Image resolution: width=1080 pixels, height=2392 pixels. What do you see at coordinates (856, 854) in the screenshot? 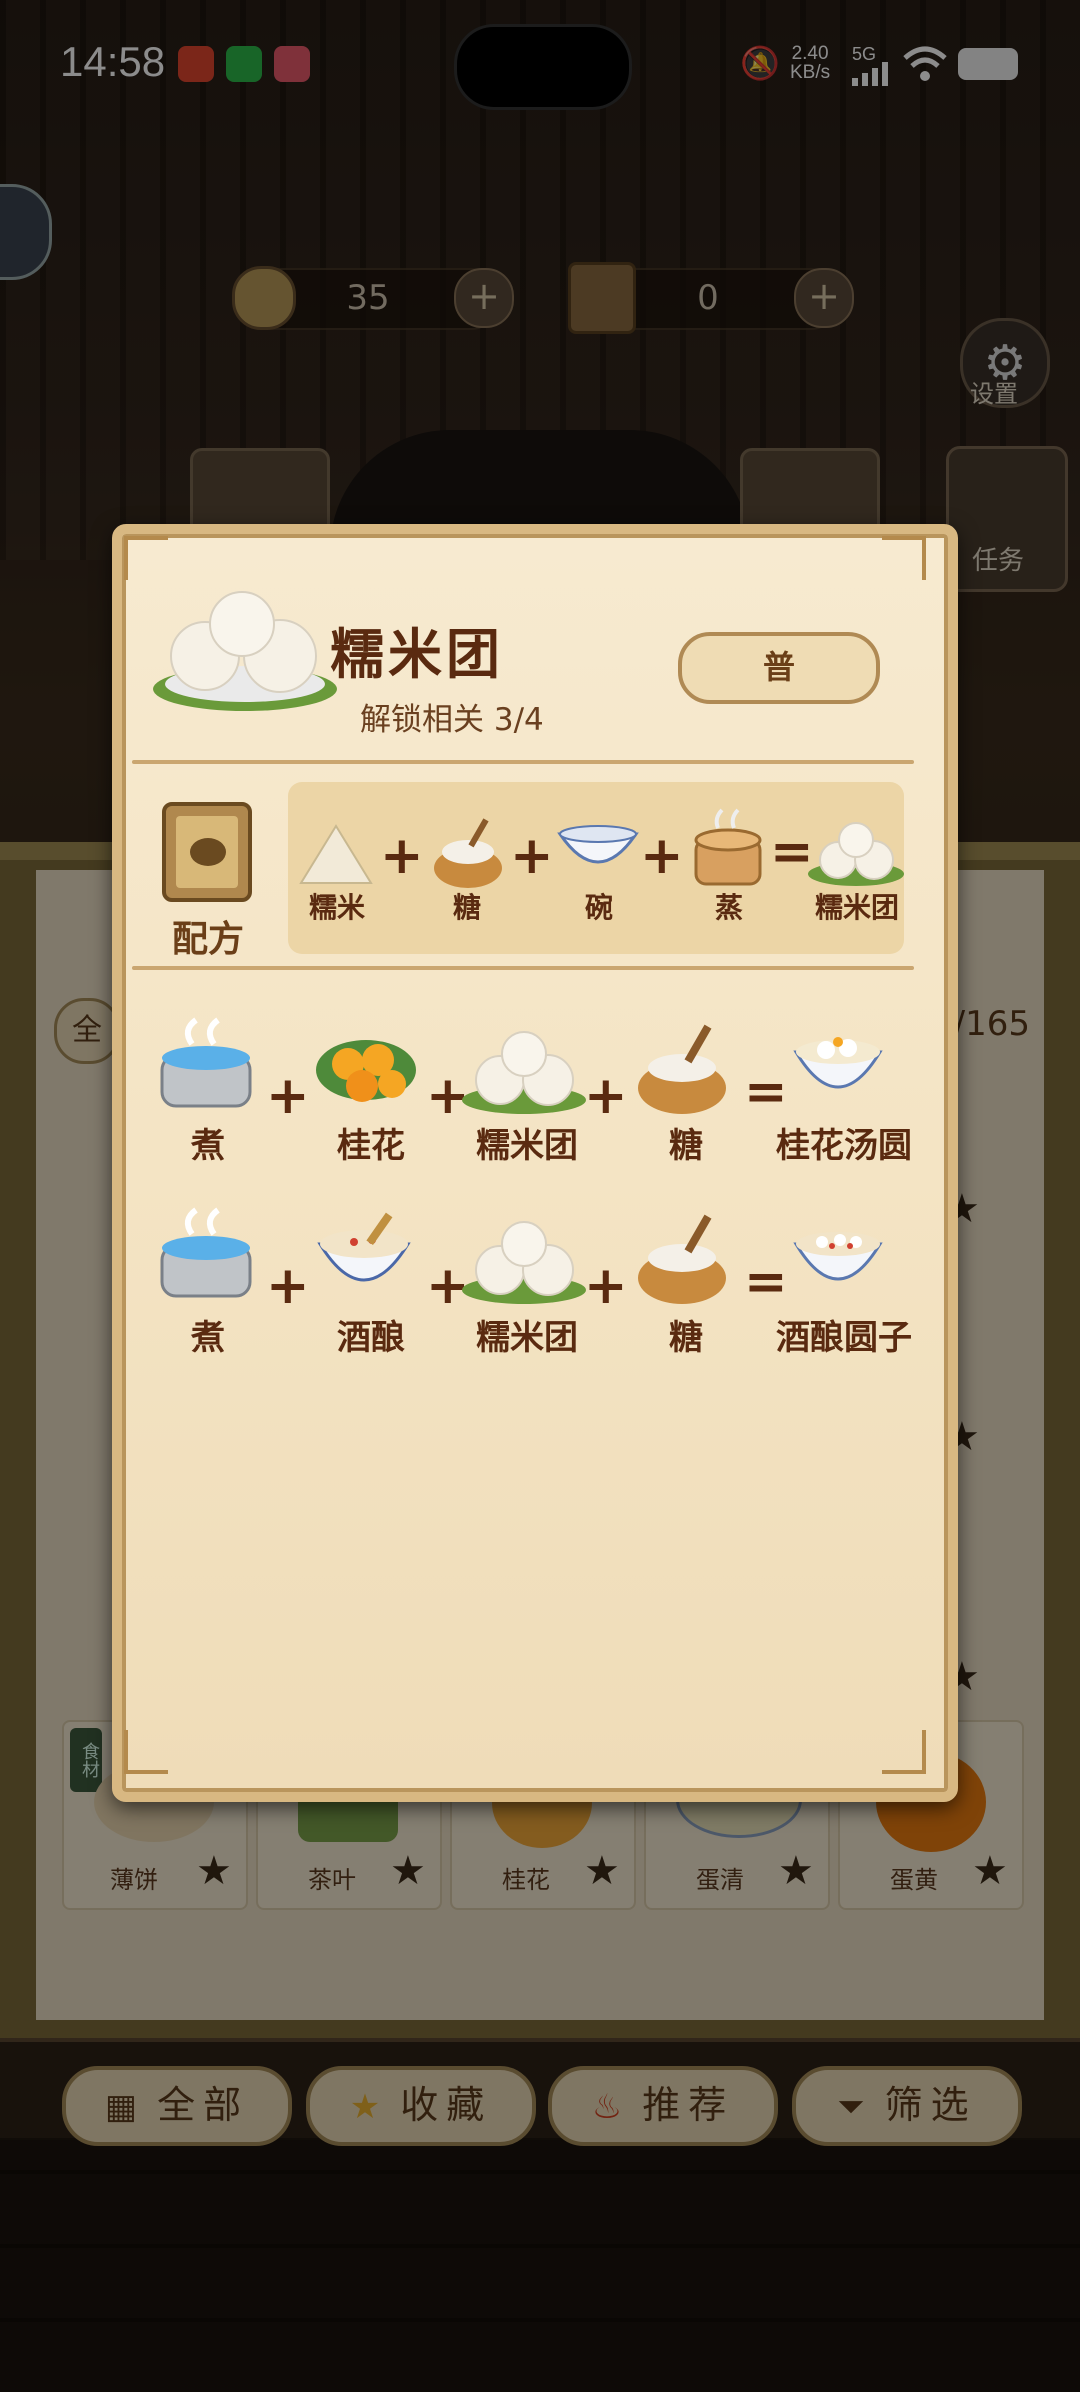
I see `rice-ball-result-icon` at bounding box center [856, 854].